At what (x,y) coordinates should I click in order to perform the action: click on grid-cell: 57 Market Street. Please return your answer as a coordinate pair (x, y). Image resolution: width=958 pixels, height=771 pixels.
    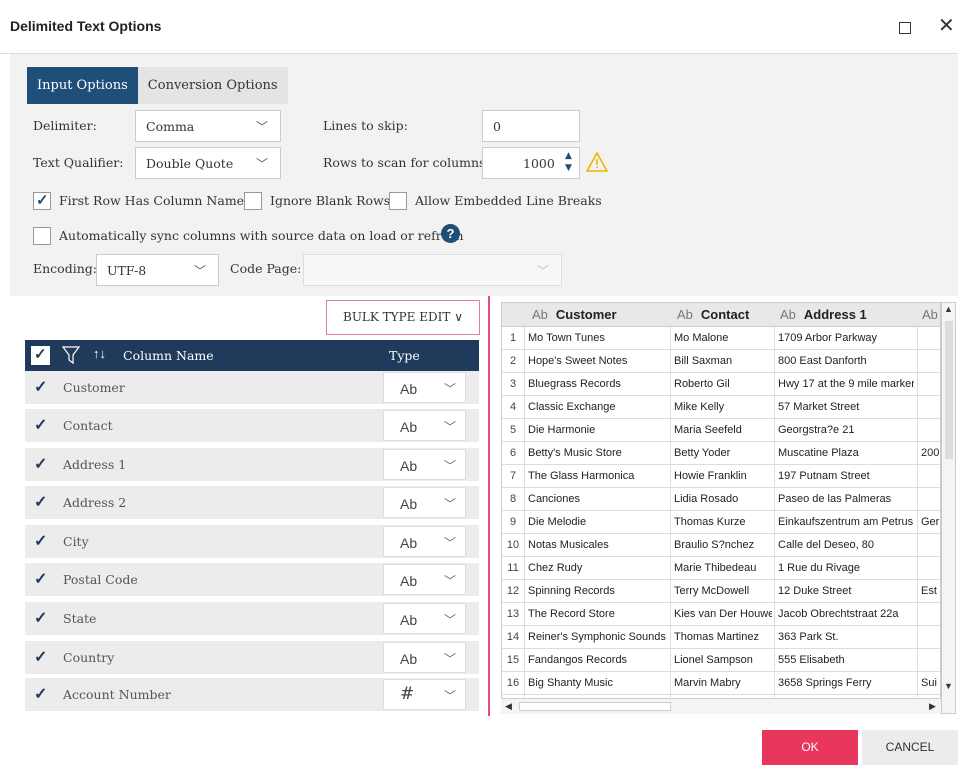
    Looking at the image, I should click on (846, 407).